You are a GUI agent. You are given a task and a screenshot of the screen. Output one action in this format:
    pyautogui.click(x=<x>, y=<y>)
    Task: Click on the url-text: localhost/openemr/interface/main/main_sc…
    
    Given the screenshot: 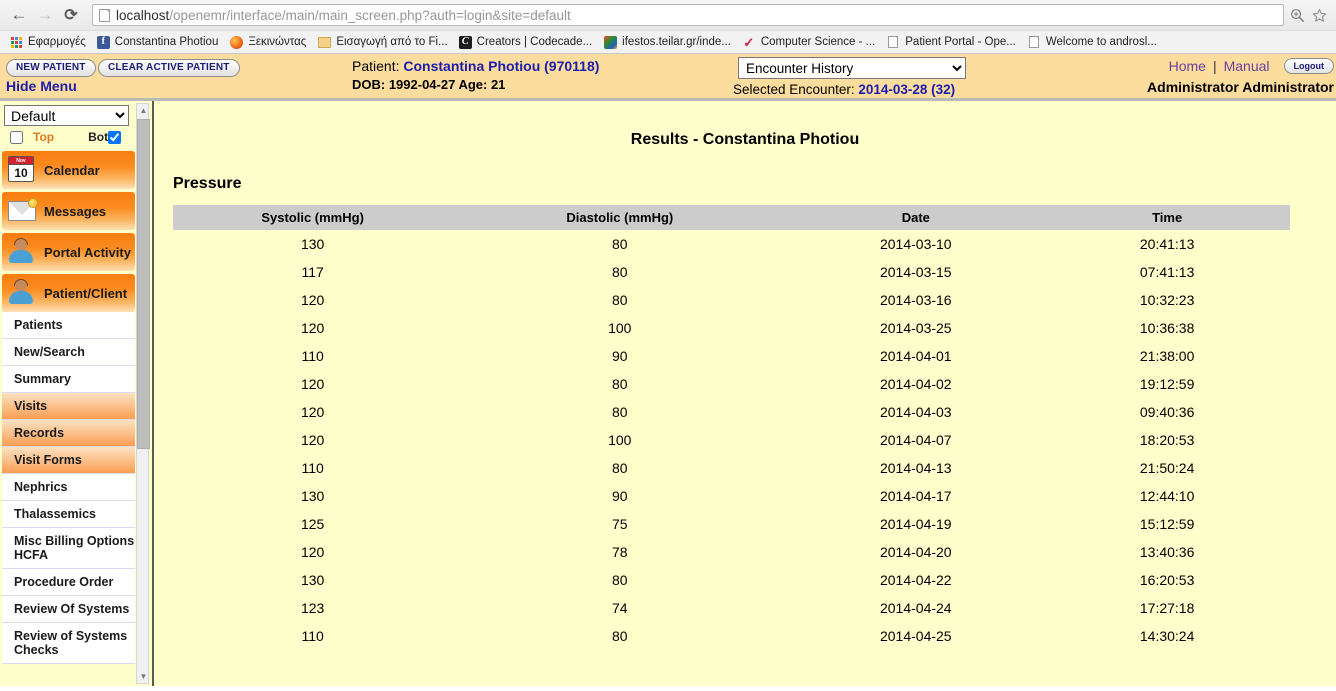 What is the action you would take?
    pyautogui.click(x=343, y=15)
    